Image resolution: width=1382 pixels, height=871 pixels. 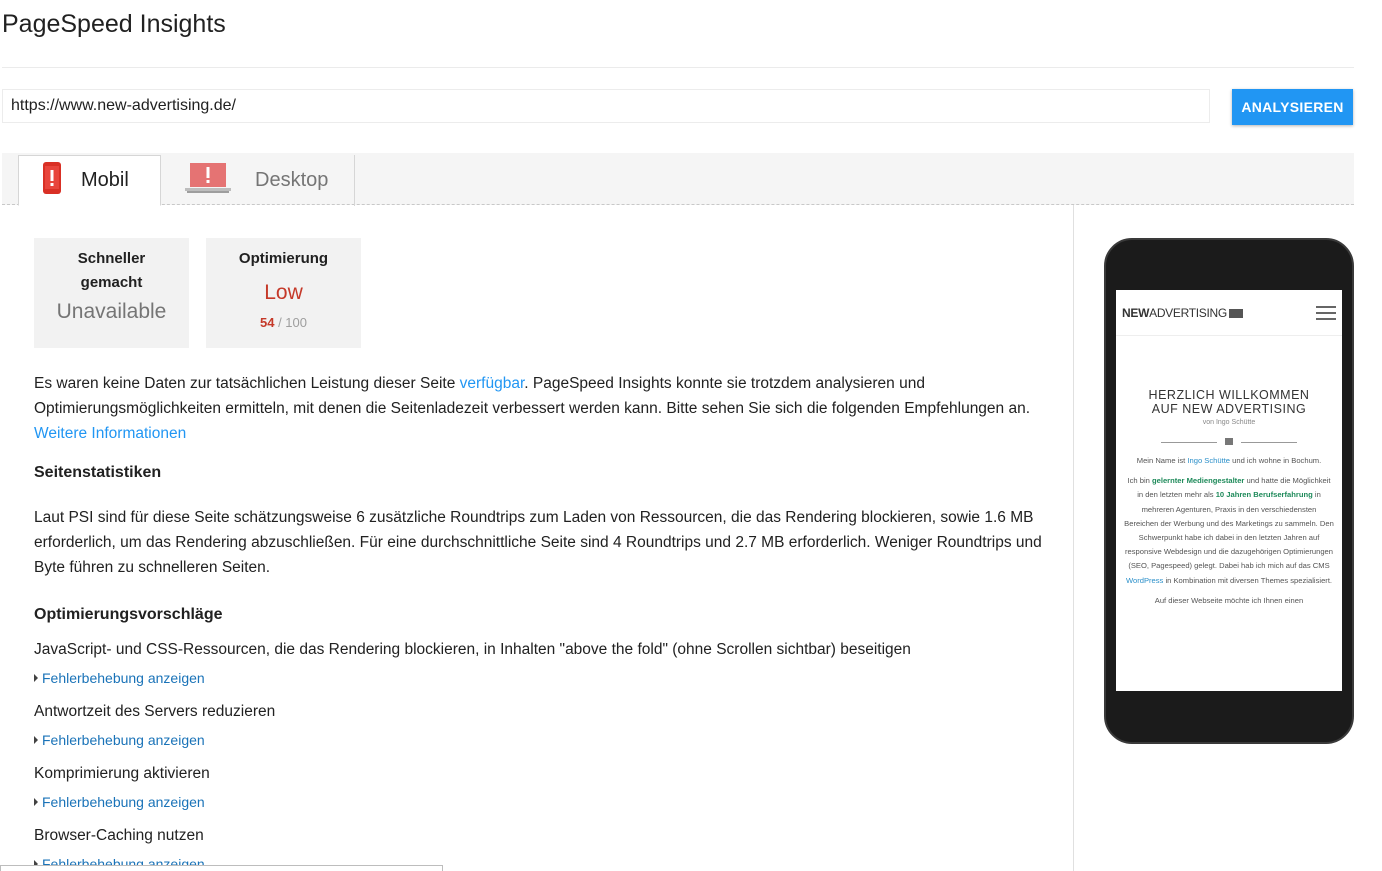 I want to click on preview-subtitle: von Ingo Schütte, so click(x=1229, y=422).